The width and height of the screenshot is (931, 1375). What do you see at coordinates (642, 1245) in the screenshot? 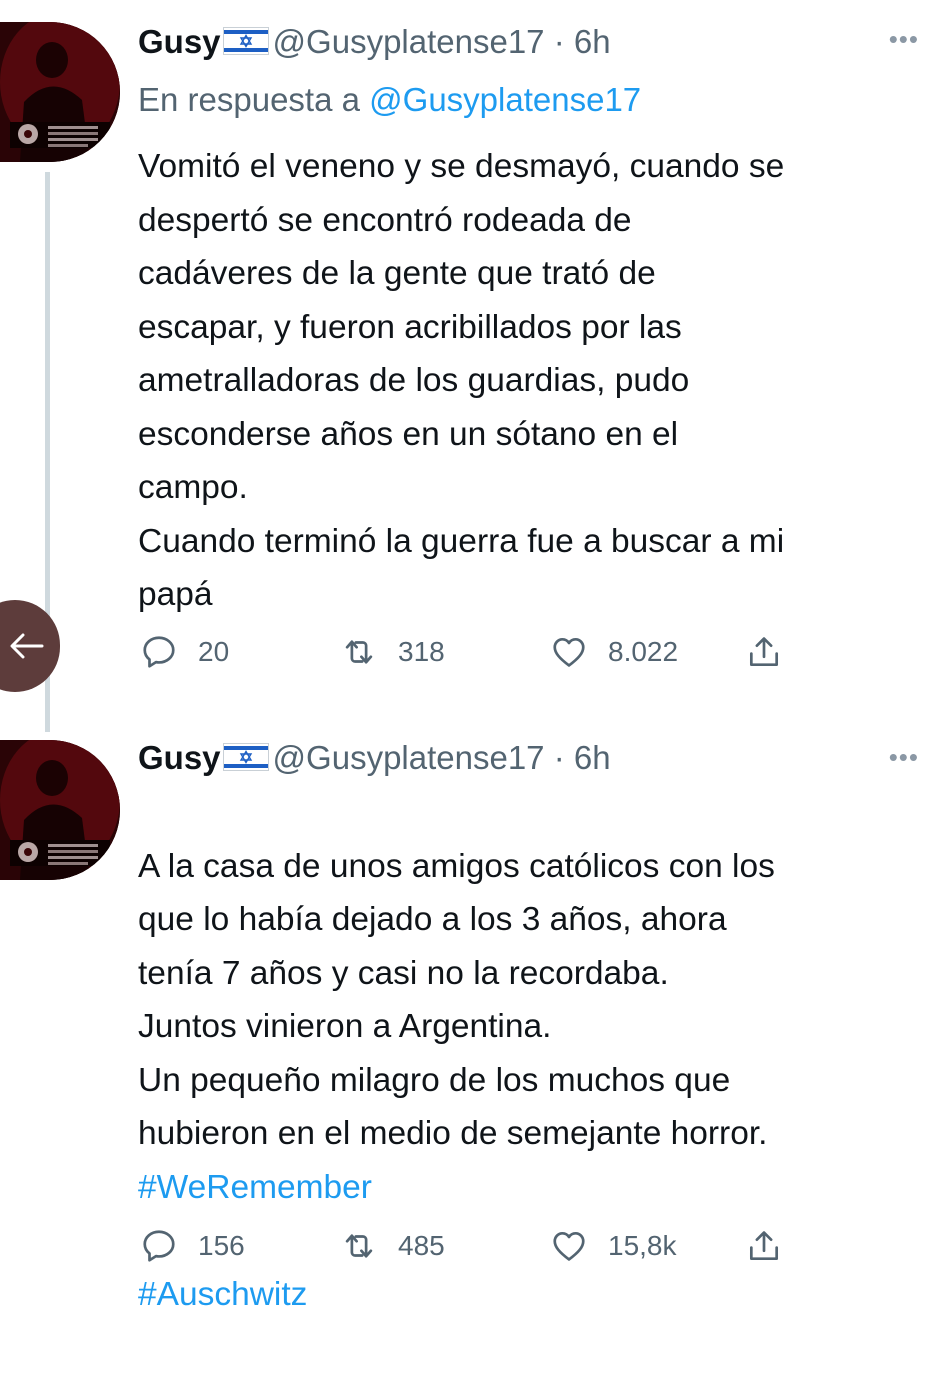
I see `like-count: 15,8k` at bounding box center [642, 1245].